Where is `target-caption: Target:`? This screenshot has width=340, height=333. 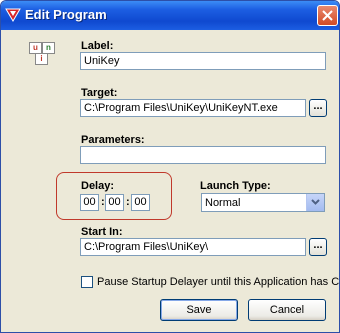
target-caption: Target: is located at coordinates (99, 93).